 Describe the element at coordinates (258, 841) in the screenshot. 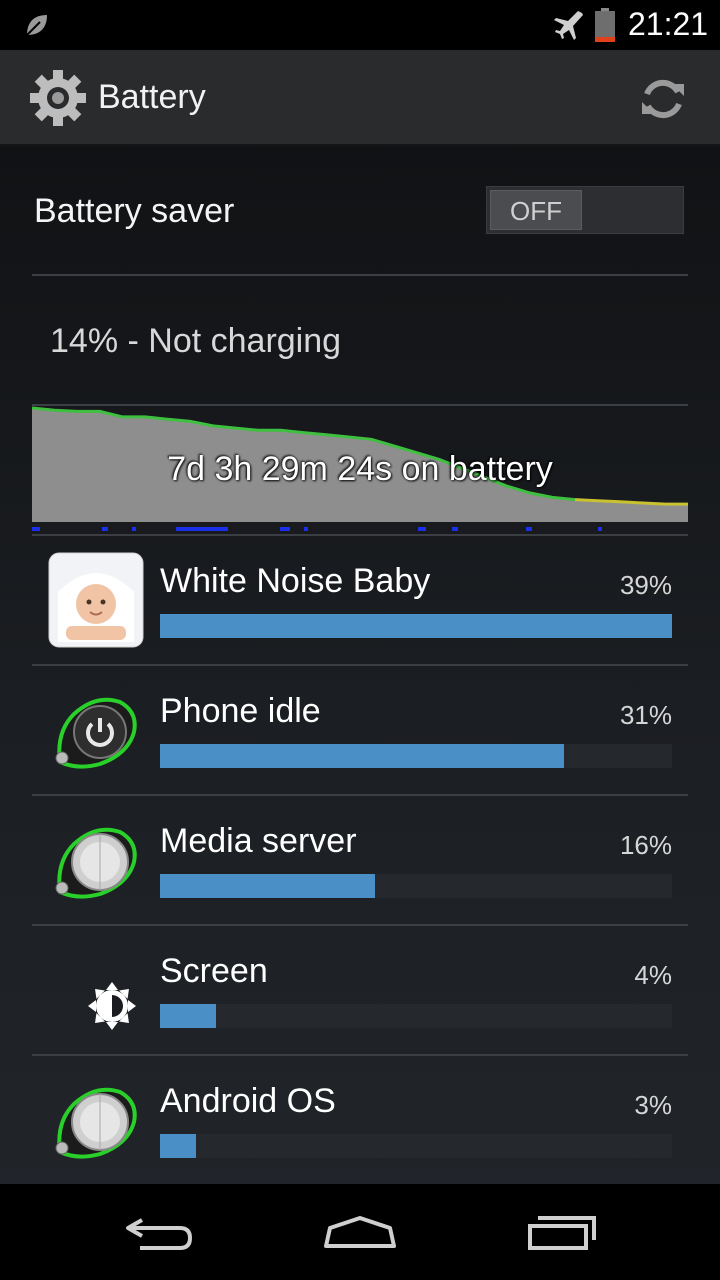

I see `app-name: Media server` at that location.